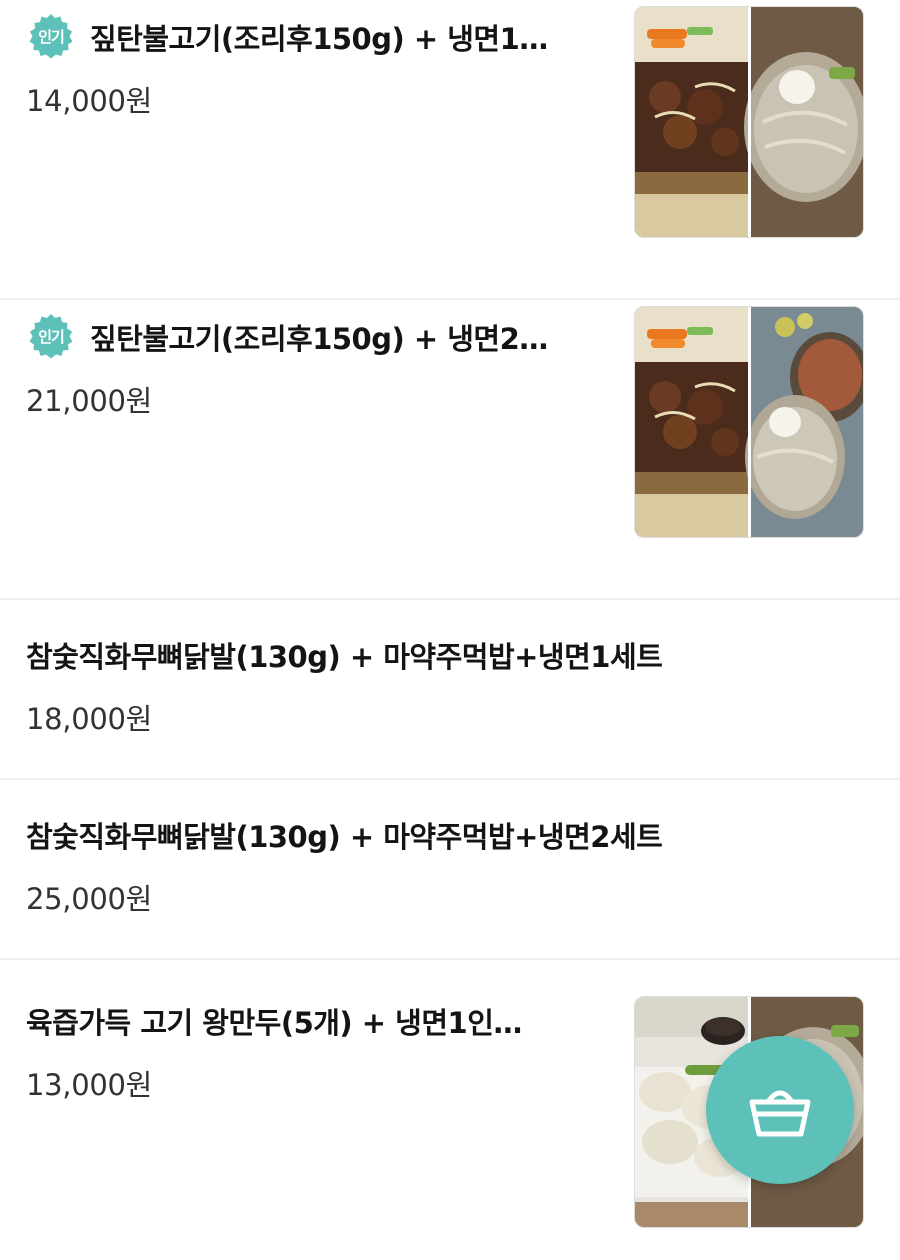  What do you see at coordinates (446, 685) in the screenshot?
I see `menu-item-text: 참숯직화무뼈닭발(130g) + 마약주먹밥+냉면1세트 18,000원` at bounding box center [446, 685].